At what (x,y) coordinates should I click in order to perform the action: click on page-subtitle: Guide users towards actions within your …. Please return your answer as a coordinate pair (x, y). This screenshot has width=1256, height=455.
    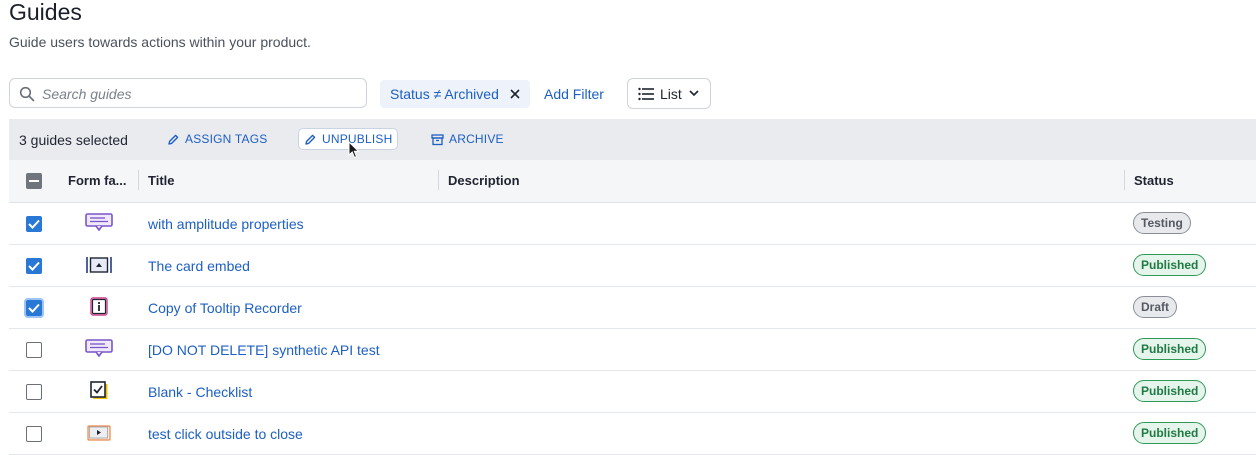
    Looking at the image, I should click on (160, 42).